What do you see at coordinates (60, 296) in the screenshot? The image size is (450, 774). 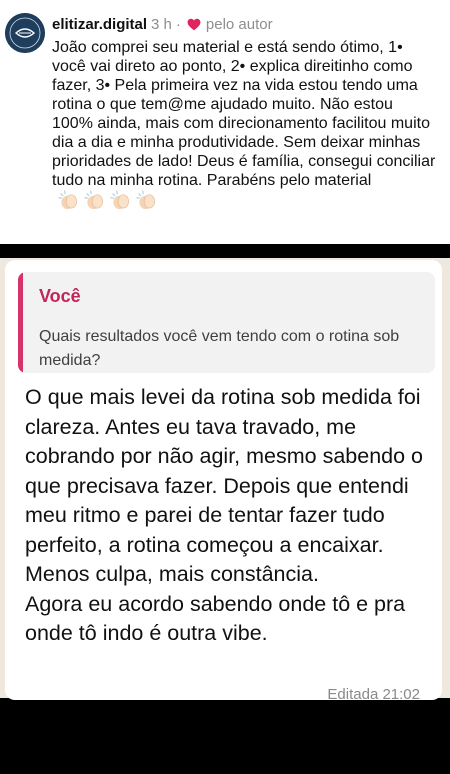 I see `quoted-author: Você` at bounding box center [60, 296].